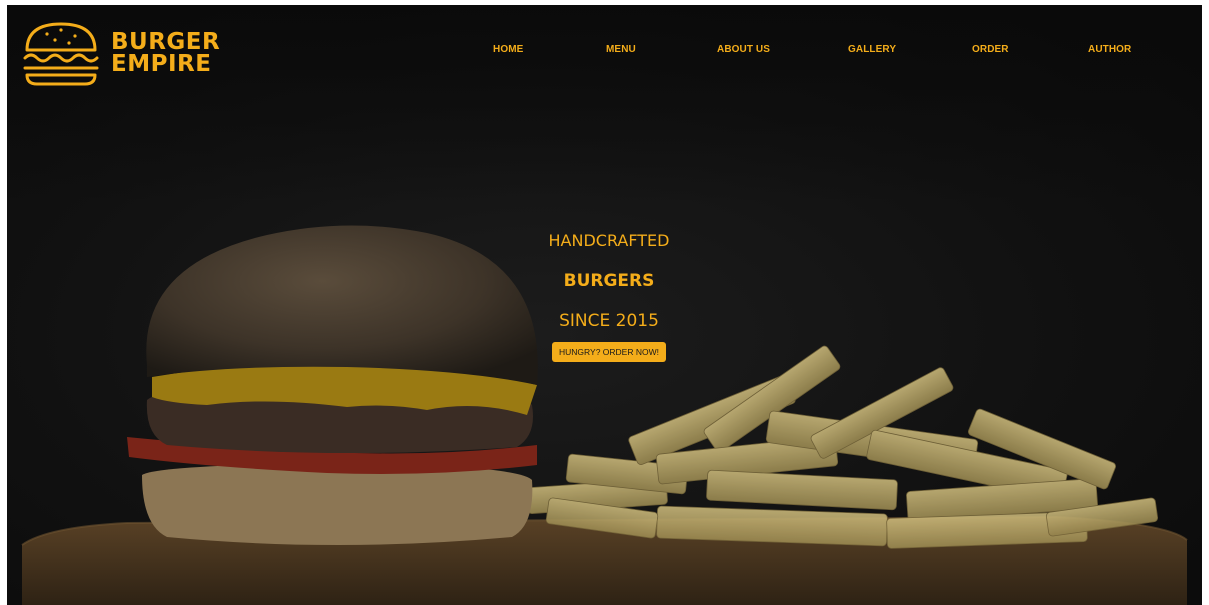 The height and width of the screenshot is (605, 1209). I want to click on order-now-button: HUNGRY? ORDER NOW!, so click(609, 352).